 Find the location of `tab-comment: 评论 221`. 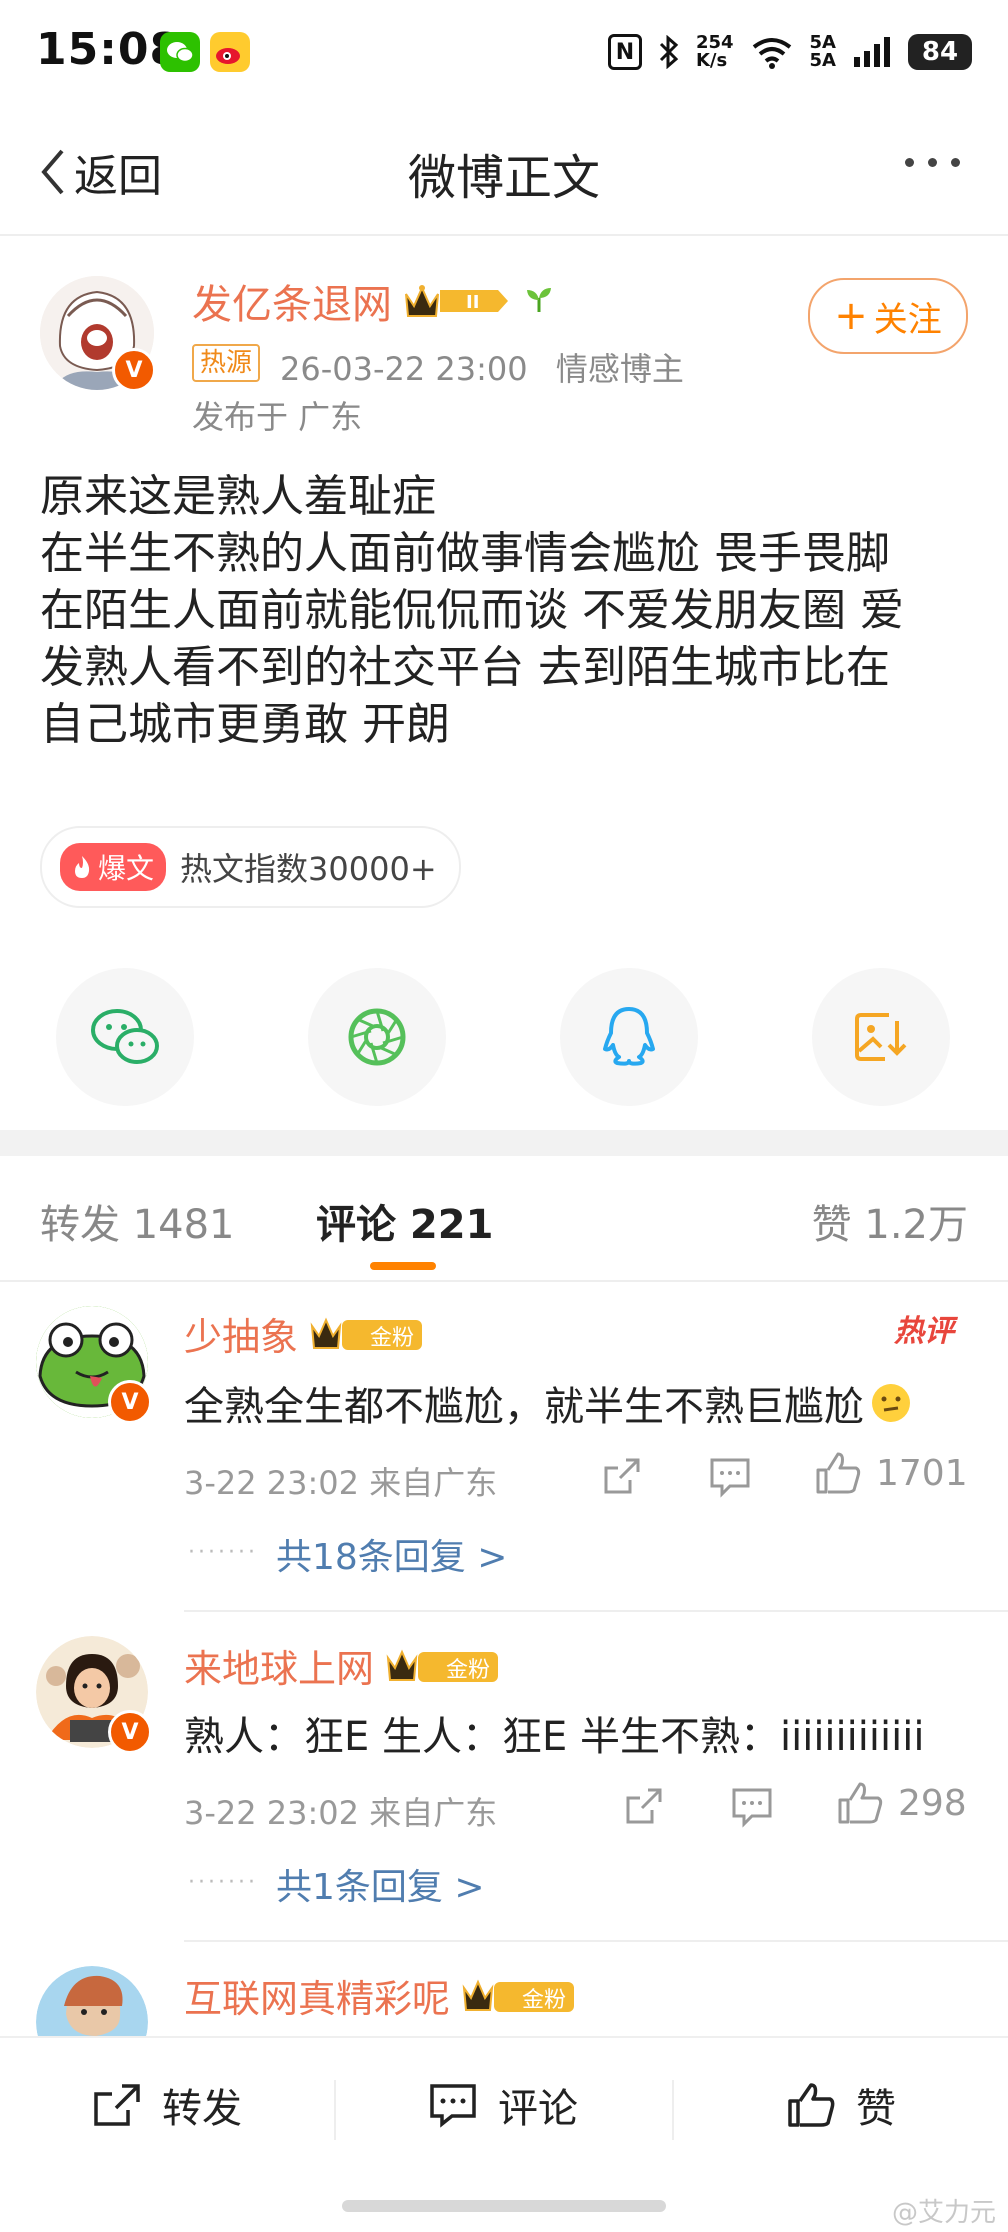

tab-comment: 评论 221 is located at coordinates (404, 1221).